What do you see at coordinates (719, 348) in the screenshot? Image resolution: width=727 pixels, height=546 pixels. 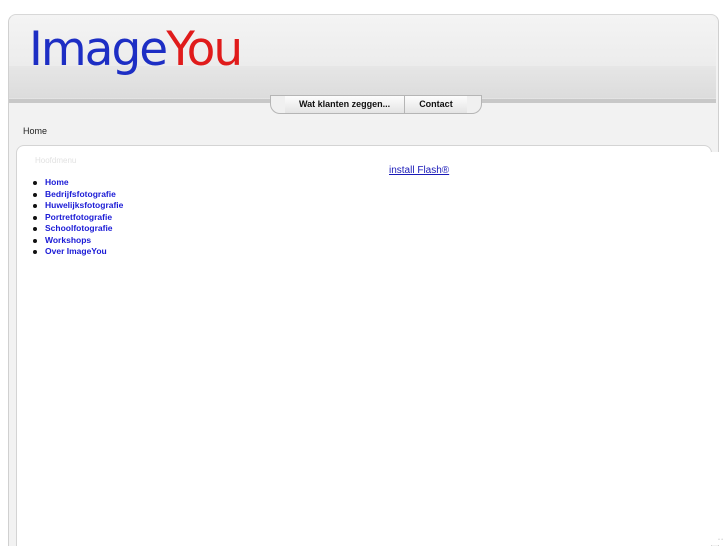 I see `content-edge` at bounding box center [719, 348].